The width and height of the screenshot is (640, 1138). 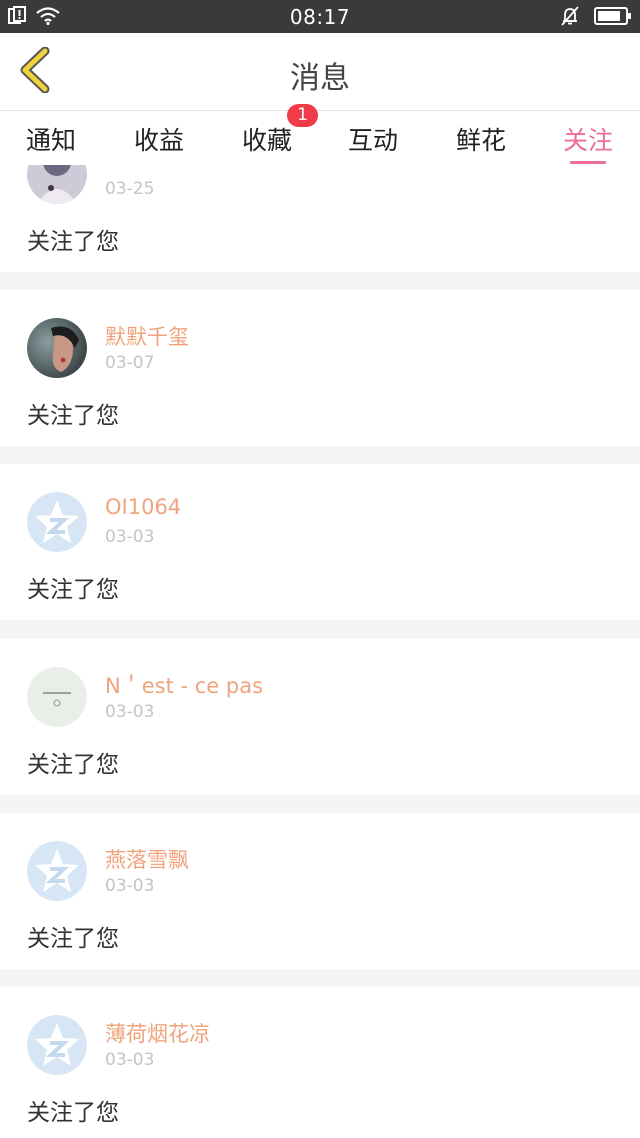 I want to click on tab-label: 收益, so click(x=158, y=140).